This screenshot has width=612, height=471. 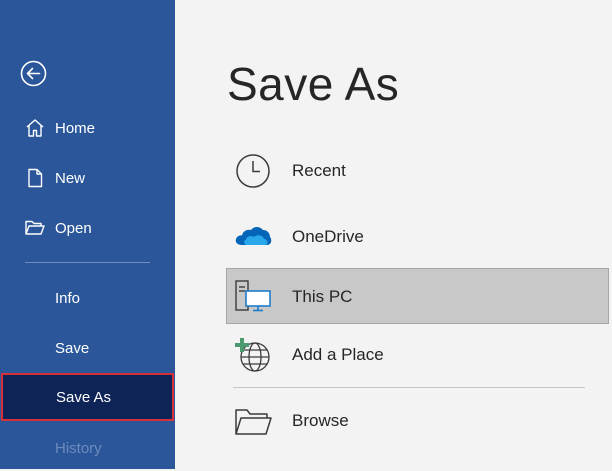 I want to click on location-recent: Recent, so click(x=417, y=171).